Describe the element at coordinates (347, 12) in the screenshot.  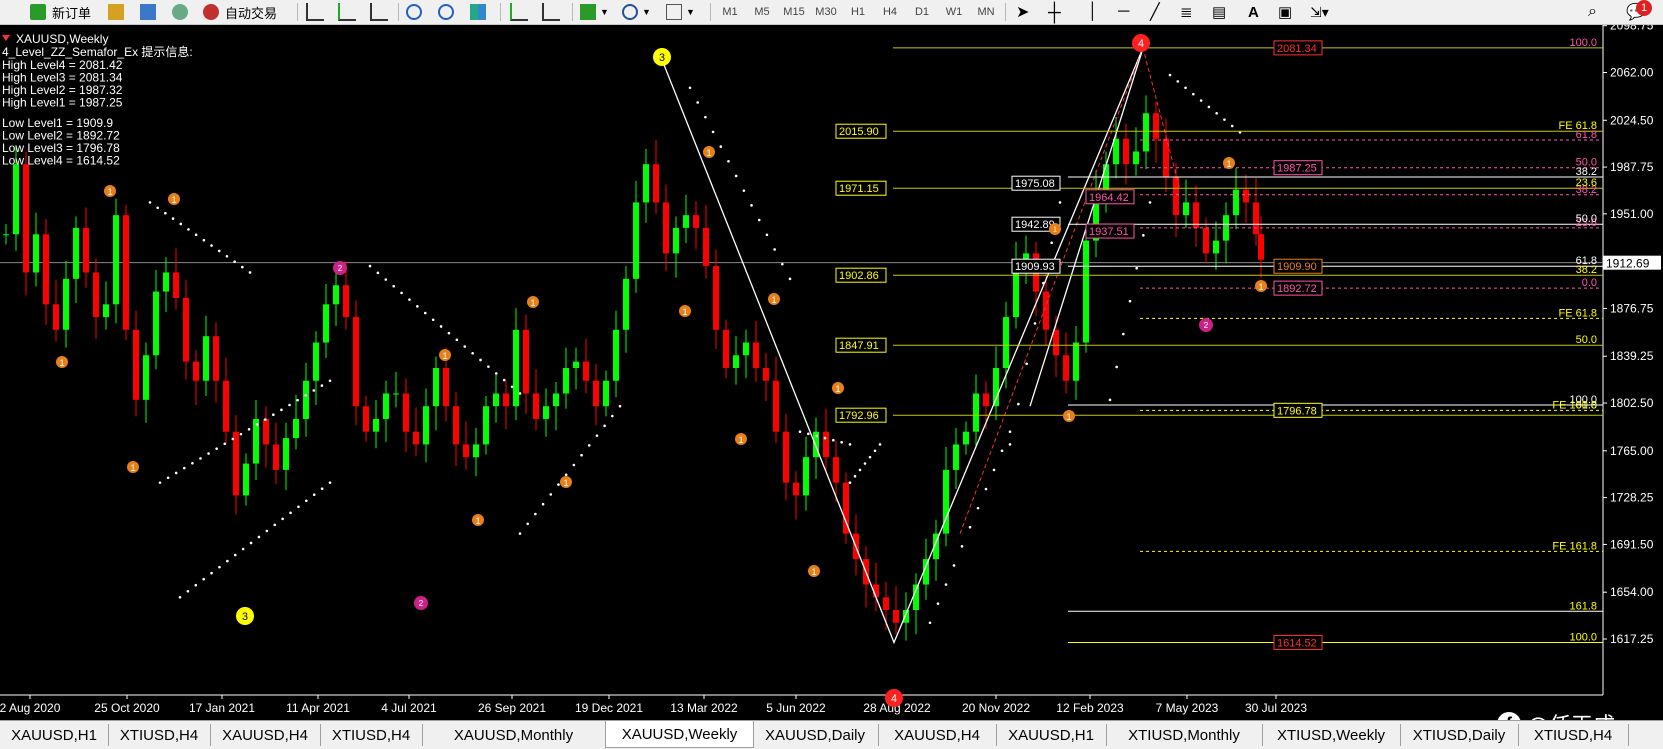
I see `candle-chart-button` at that location.